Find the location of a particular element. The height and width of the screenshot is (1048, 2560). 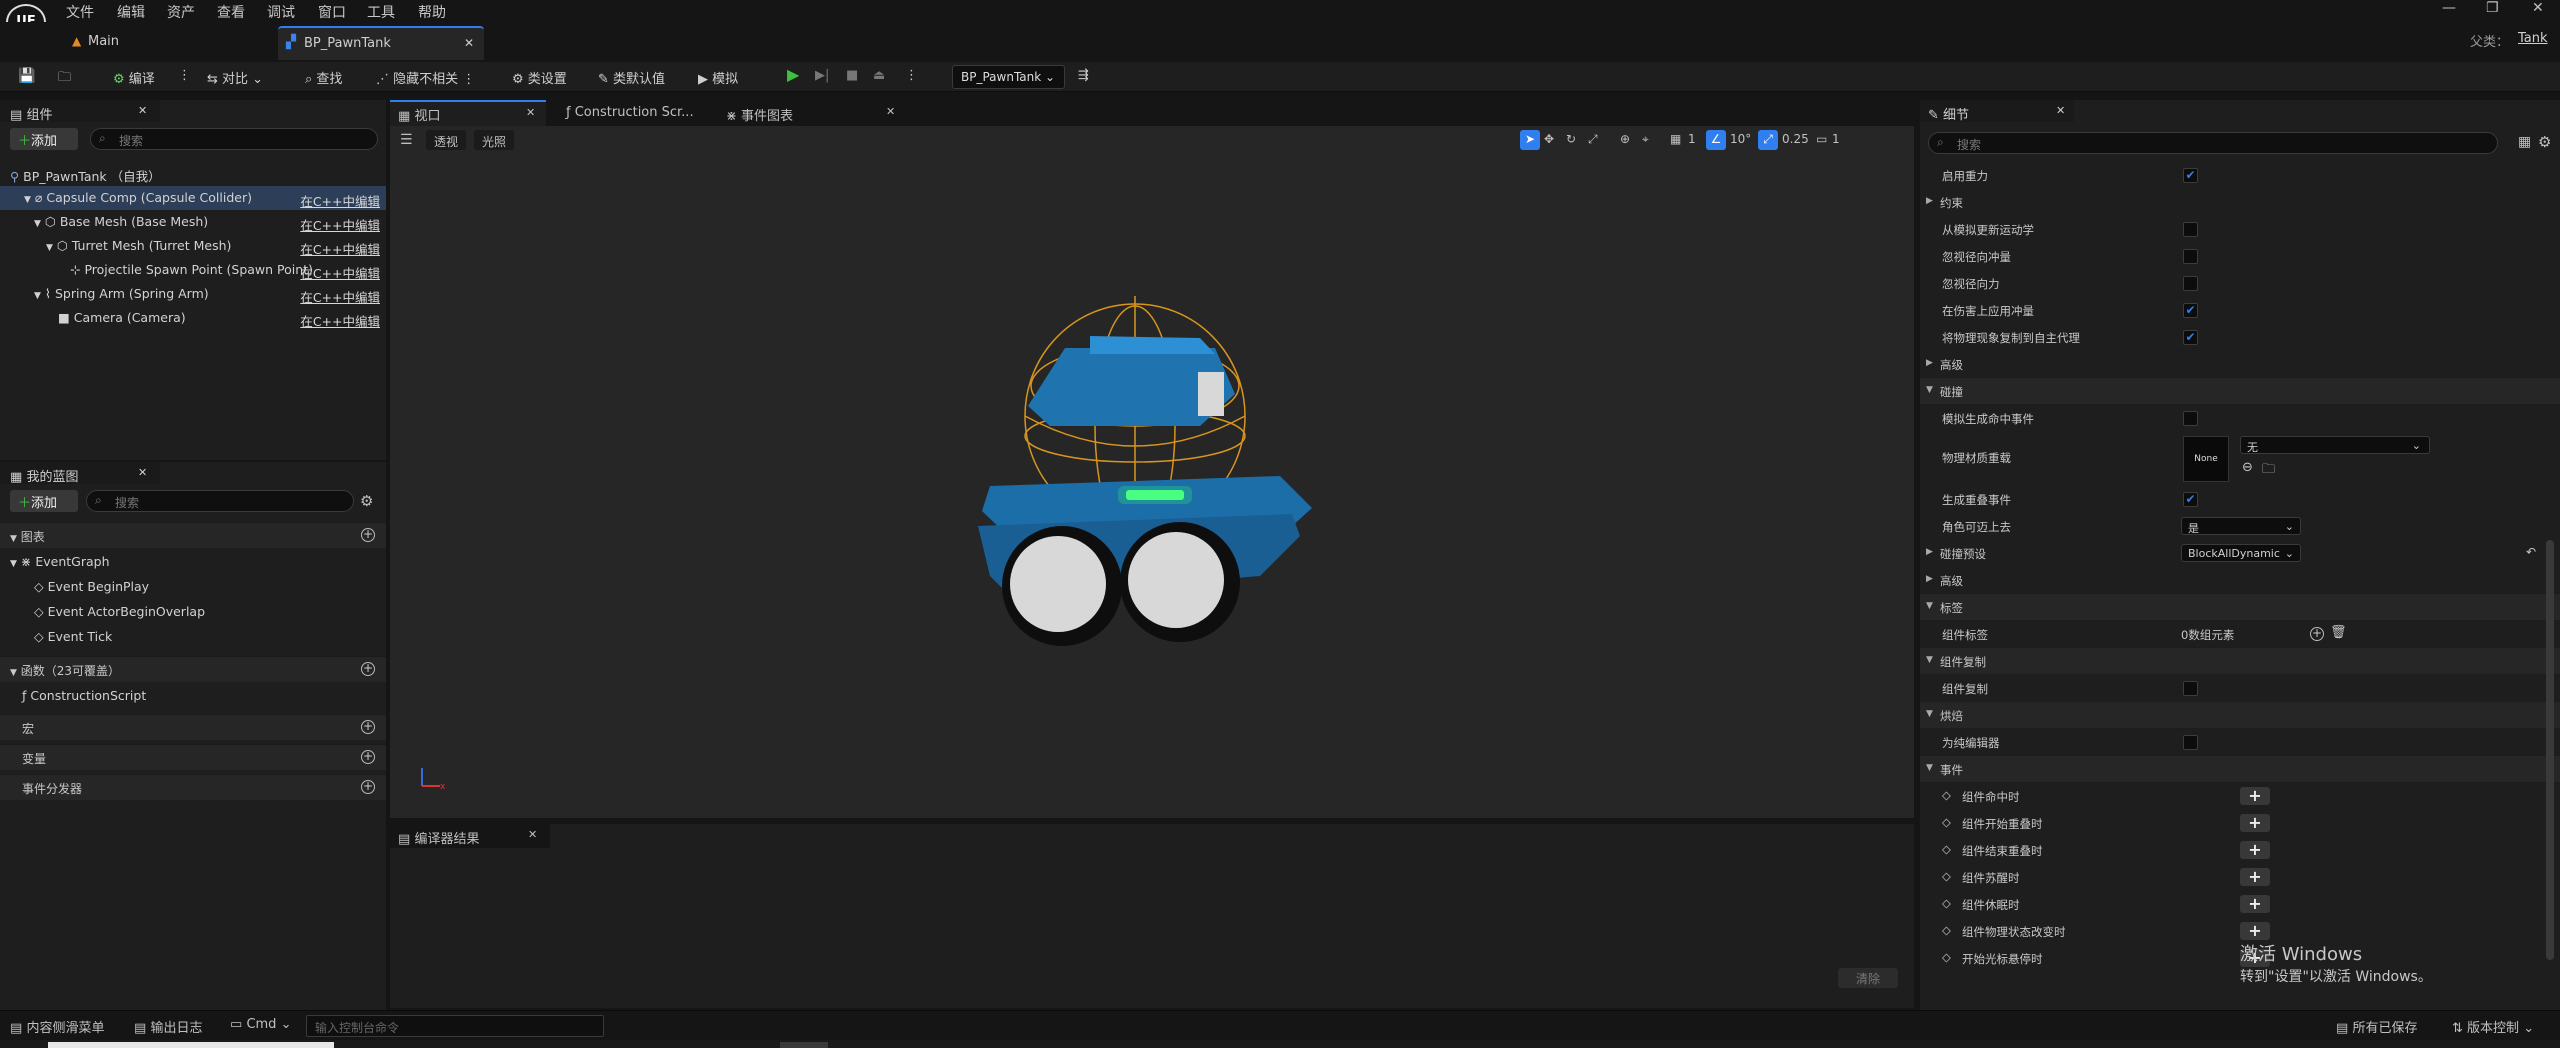

perspective-button: 透视 is located at coordinates (446, 140).